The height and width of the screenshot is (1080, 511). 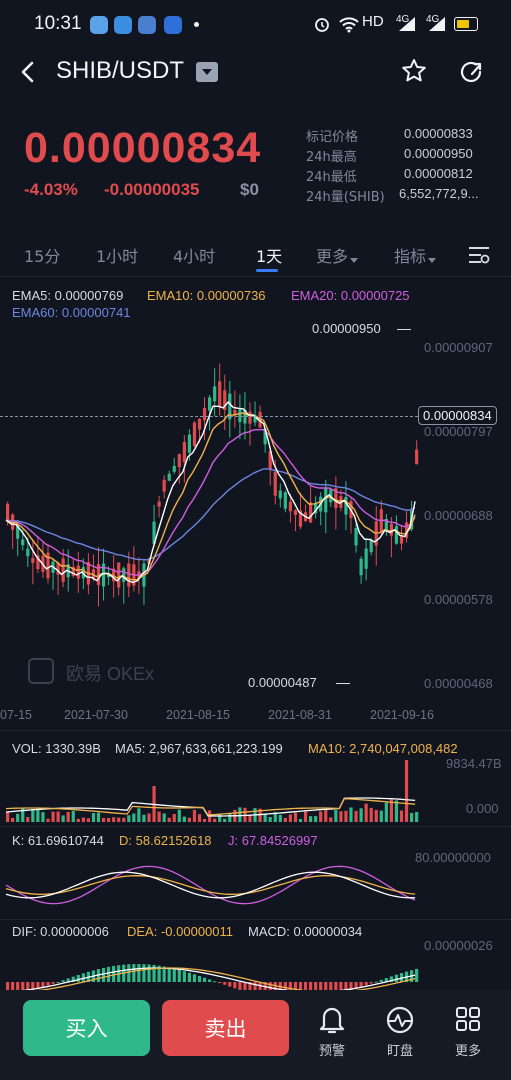 What do you see at coordinates (273, 840) in the screenshot?
I see `kdj-j-legend: J: 67.84526997` at bounding box center [273, 840].